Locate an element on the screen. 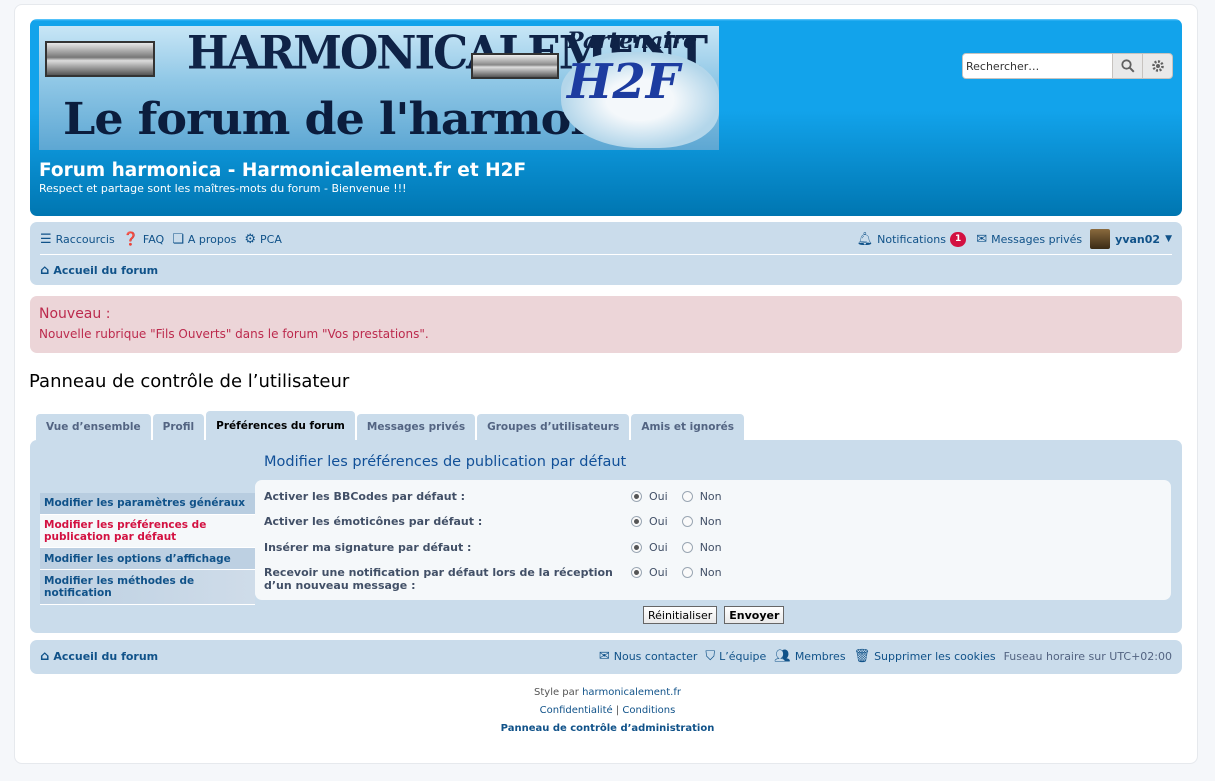  smilies-no-option: Non is located at coordinates (701, 521).